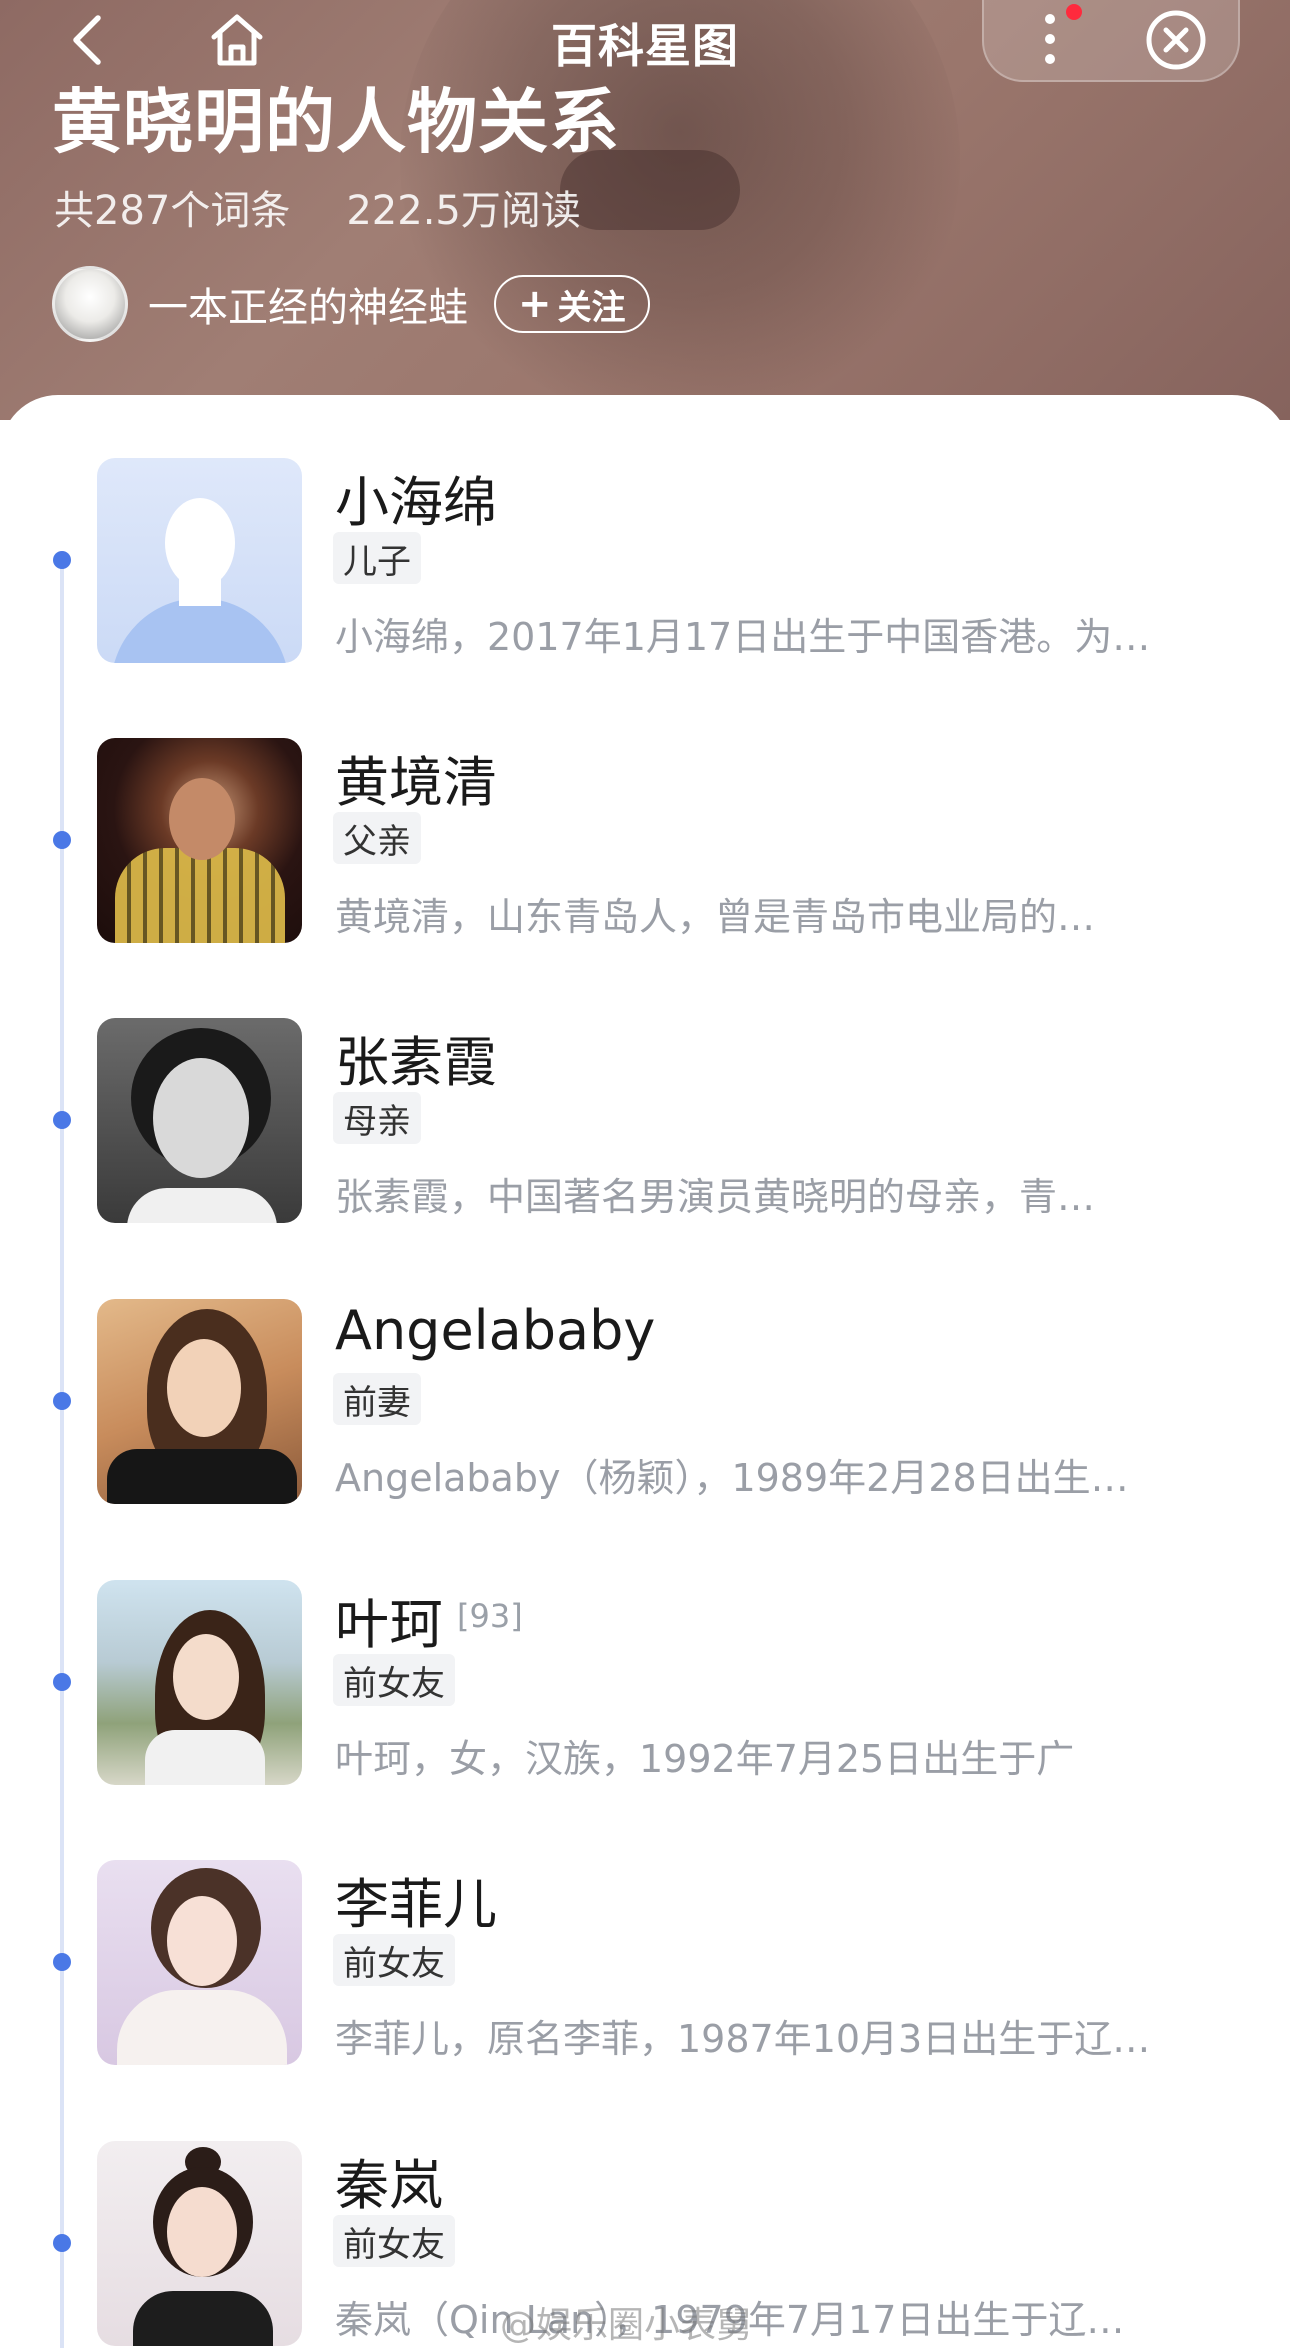  I want to click on follow-label: 关注, so click(591, 307).